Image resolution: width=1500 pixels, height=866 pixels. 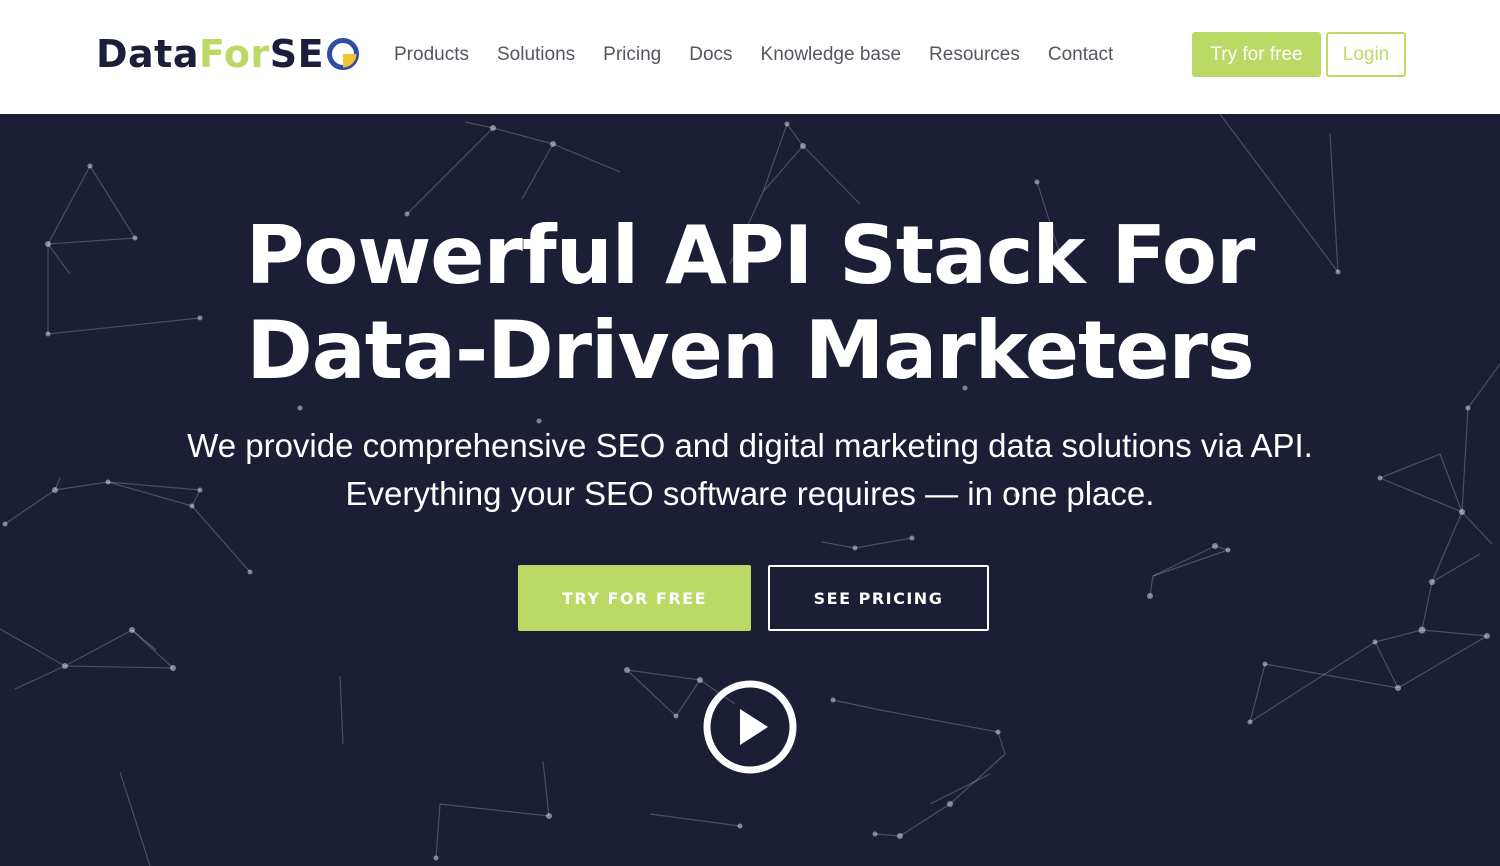 What do you see at coordinates (343, 54) in the screenshot?
I see `logo-o-mark-icon` at bounding box center [343, 54].